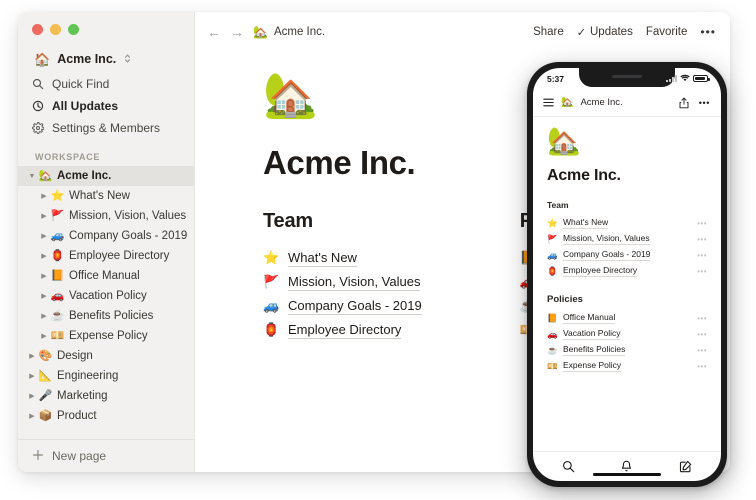  Describe the element at coordinates (45, 415) in the screenshot. I see `page-emoji-icon: 📦` at that location.